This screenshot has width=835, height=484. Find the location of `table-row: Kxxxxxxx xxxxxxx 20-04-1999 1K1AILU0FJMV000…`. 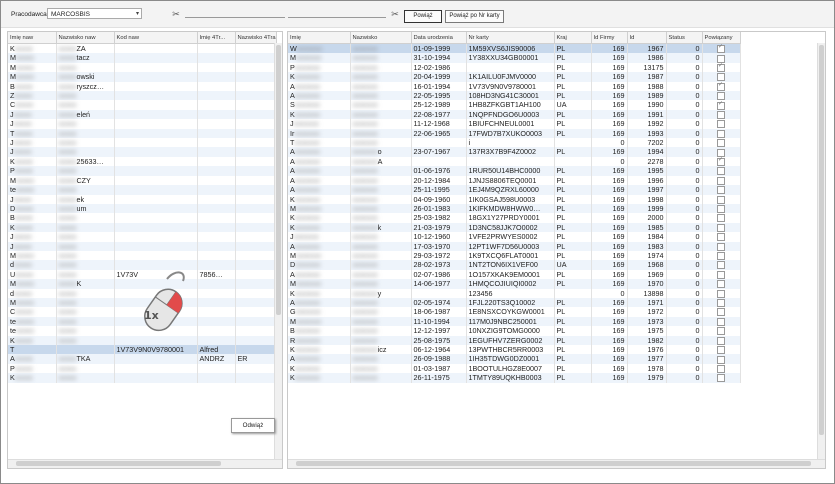

table-row: Kxxxxxxx xxxxxxx 20-04-1999 1K1AILU0FJMV000… is located at coordinates (514, 77).